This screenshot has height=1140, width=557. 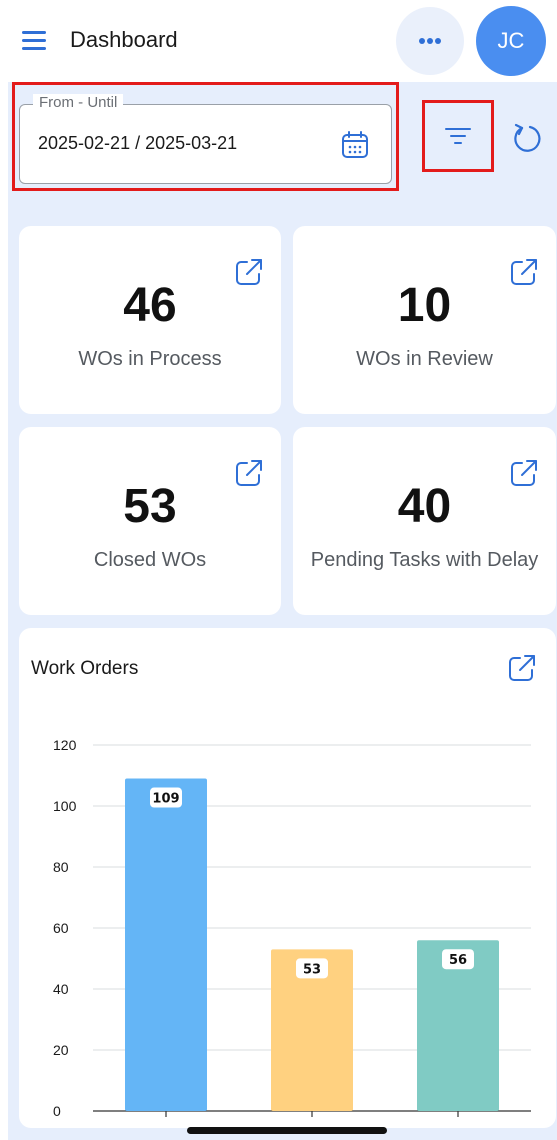 What do you see at coordinates (166, 944) in the screenshot?
I see `chart-bar` at bounding box center [166, 944].